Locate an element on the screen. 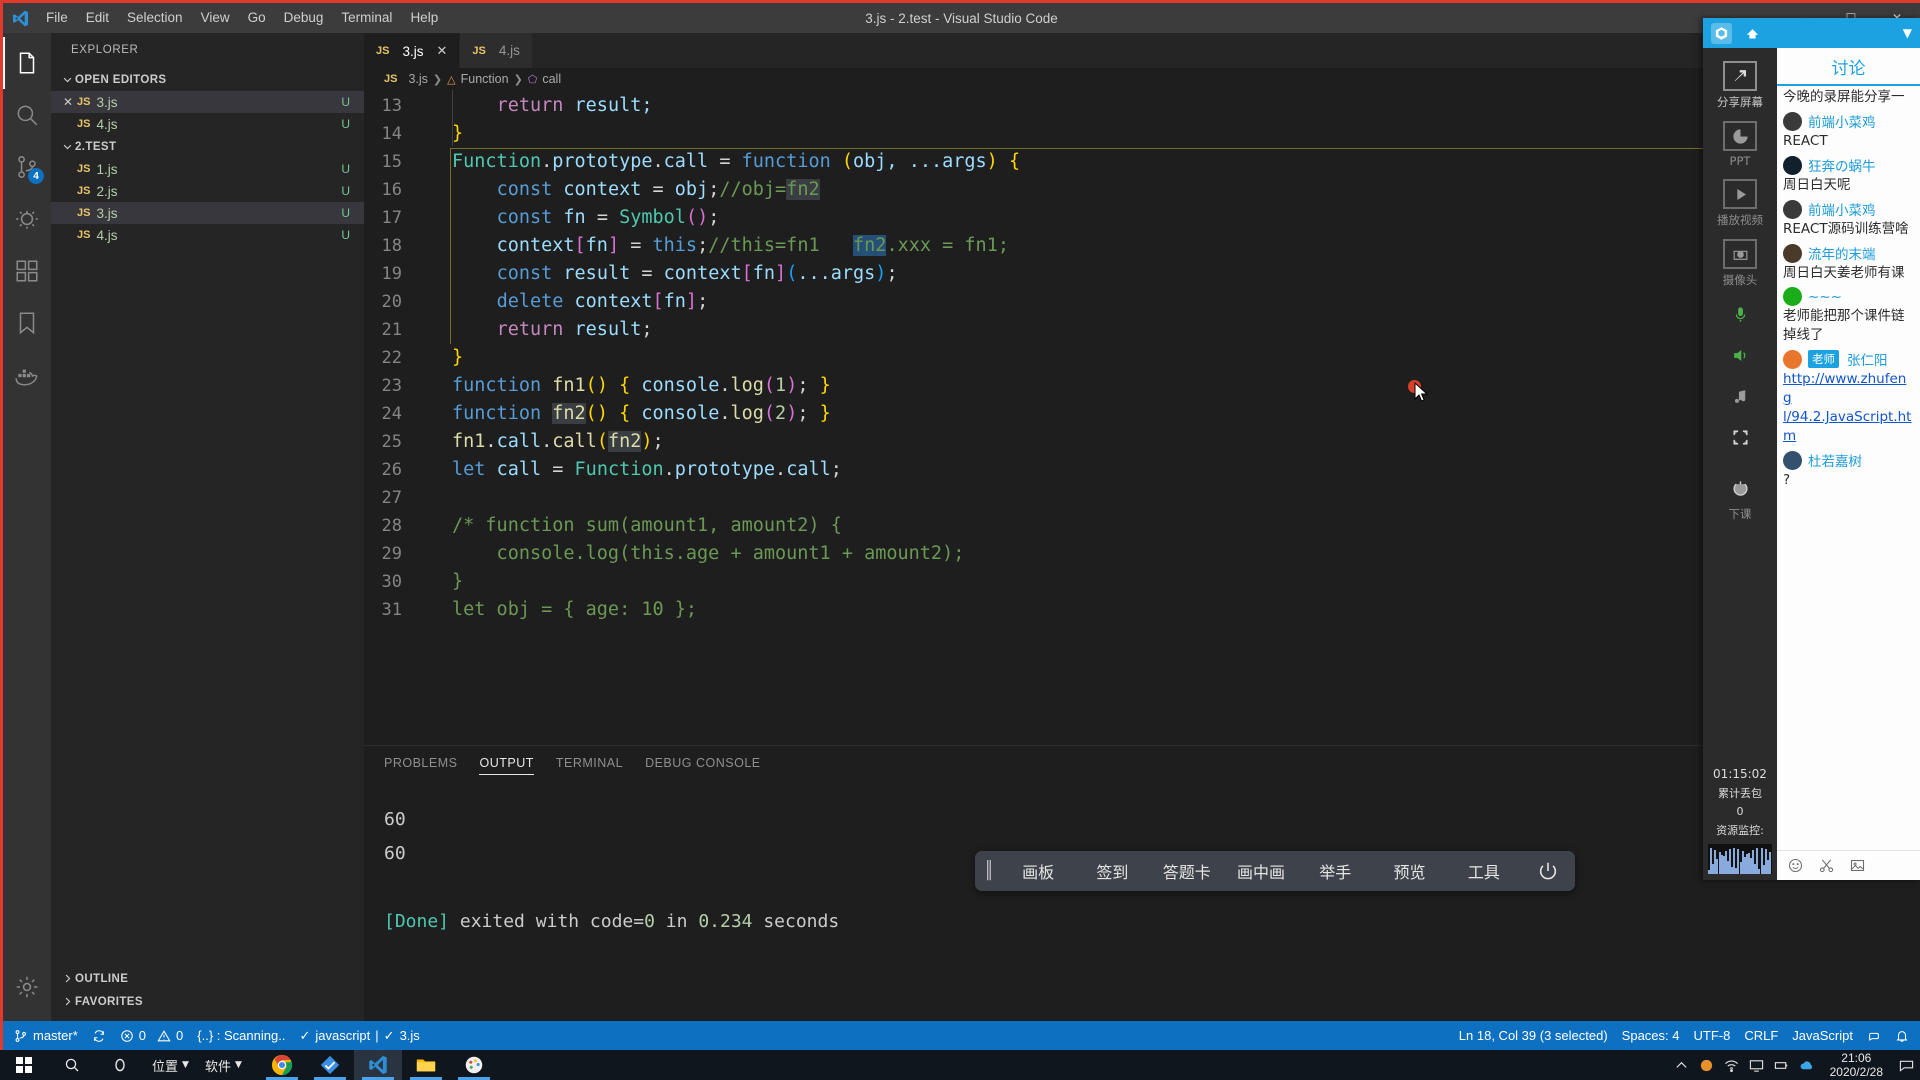 The image size is (1920, 1080). chat-message: 今晚的录屏能分享一 is located at coordinates (1848, 97).